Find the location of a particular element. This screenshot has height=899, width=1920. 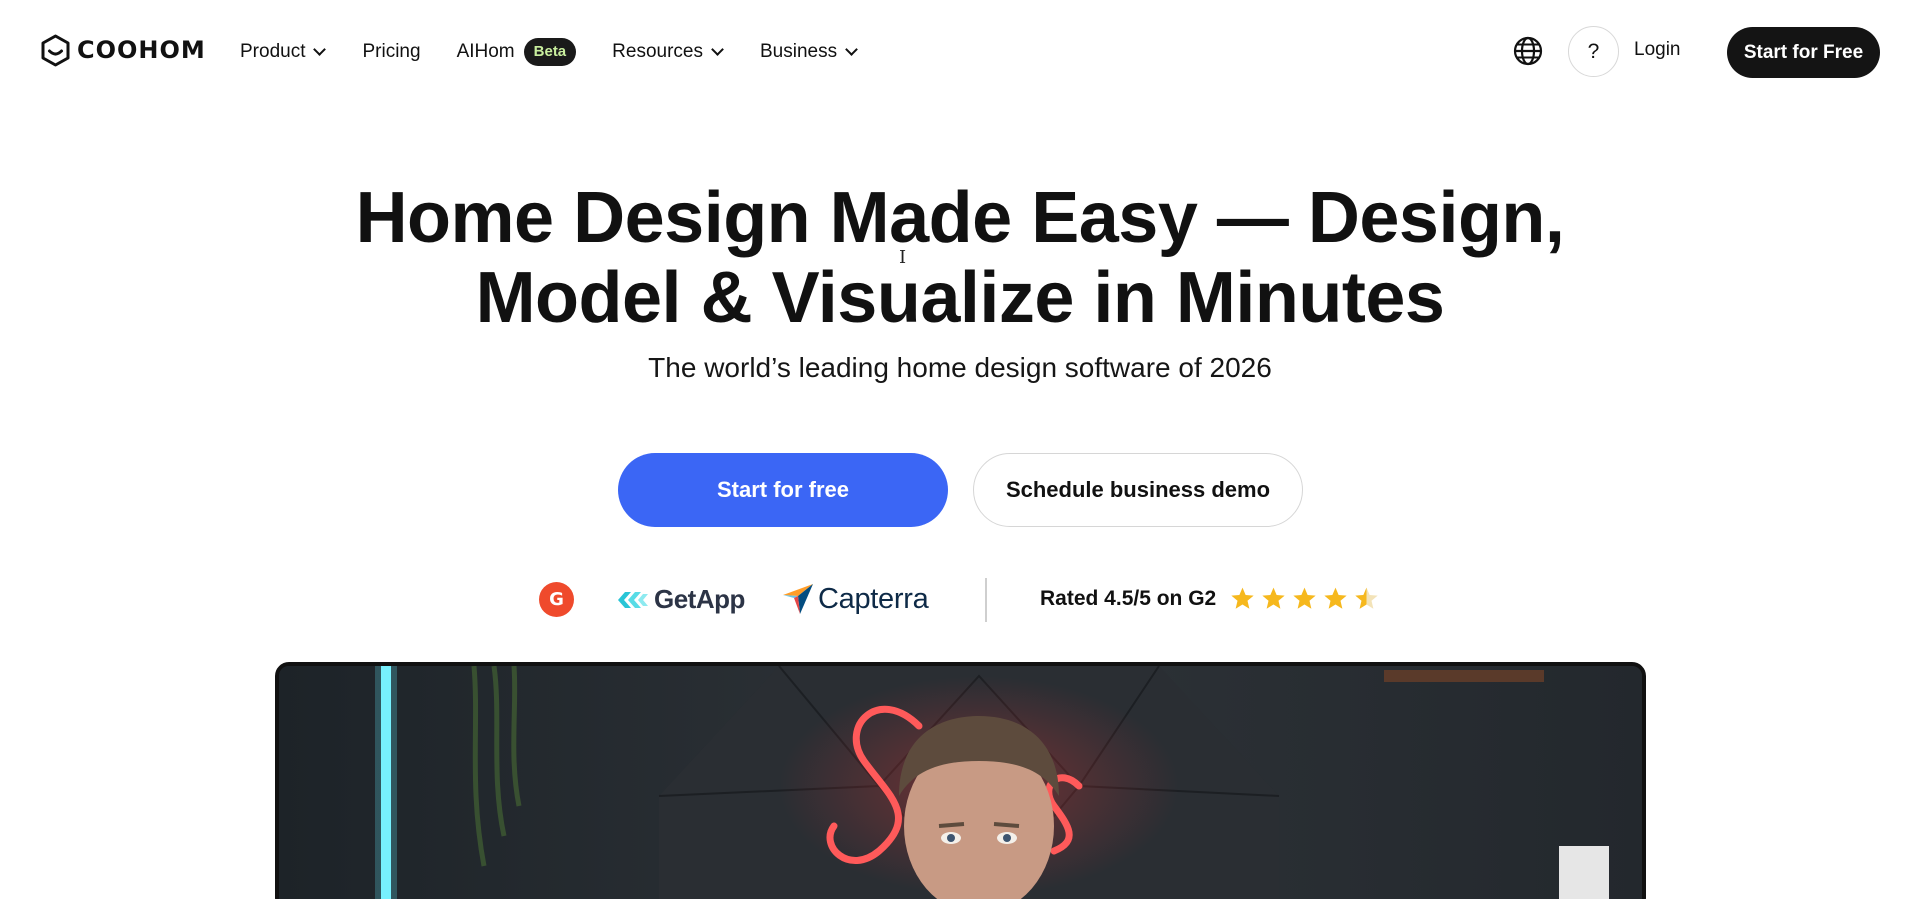

start-for-free-button: Start for Free is located at coordinates (1803, 52).